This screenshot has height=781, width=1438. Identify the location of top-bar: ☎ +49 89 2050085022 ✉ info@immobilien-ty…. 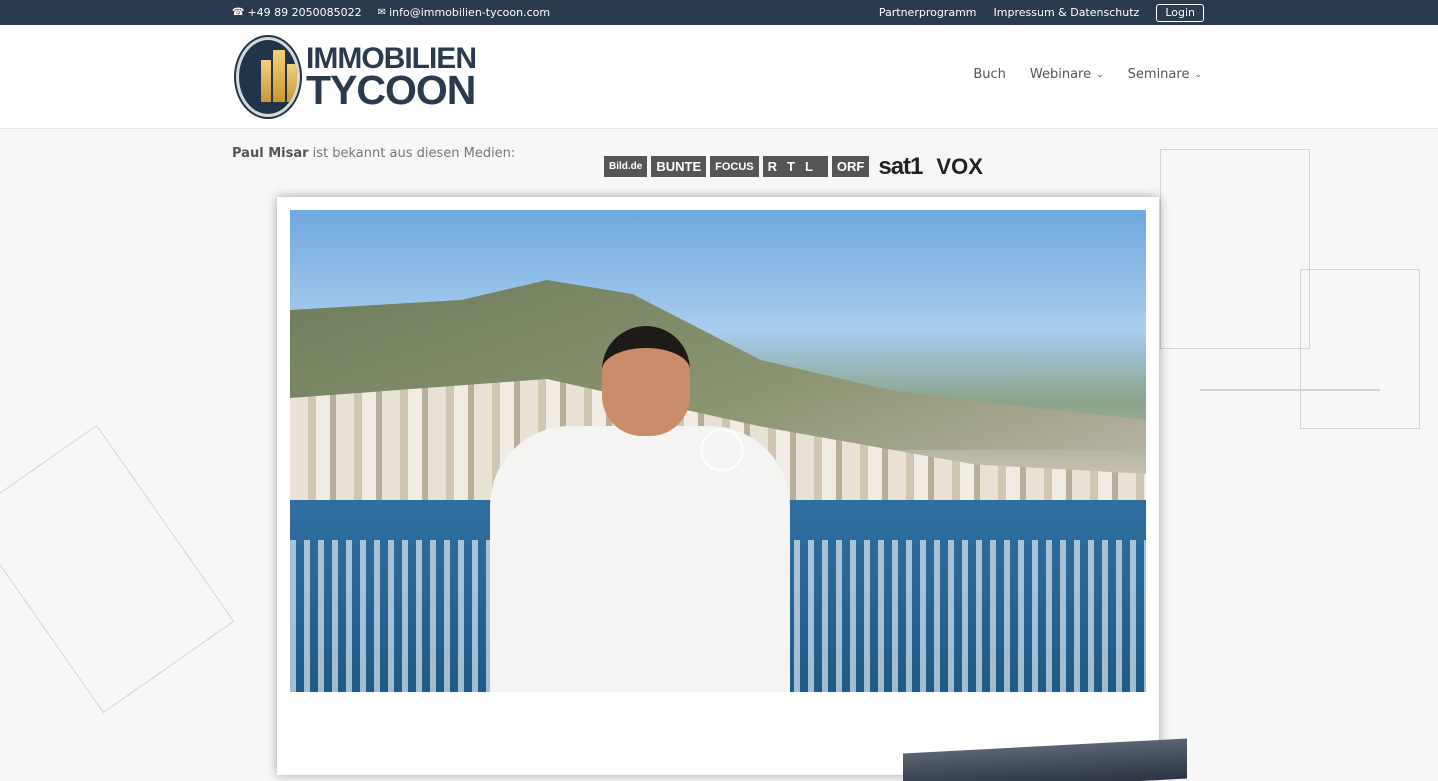
(719, 12).